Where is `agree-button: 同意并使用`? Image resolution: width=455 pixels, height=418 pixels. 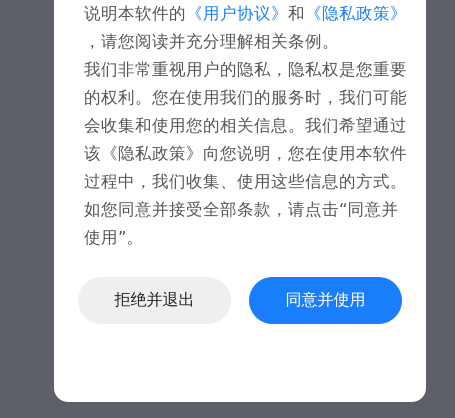
agree-button: 同意并使用 is located at coordinates (325, 300).